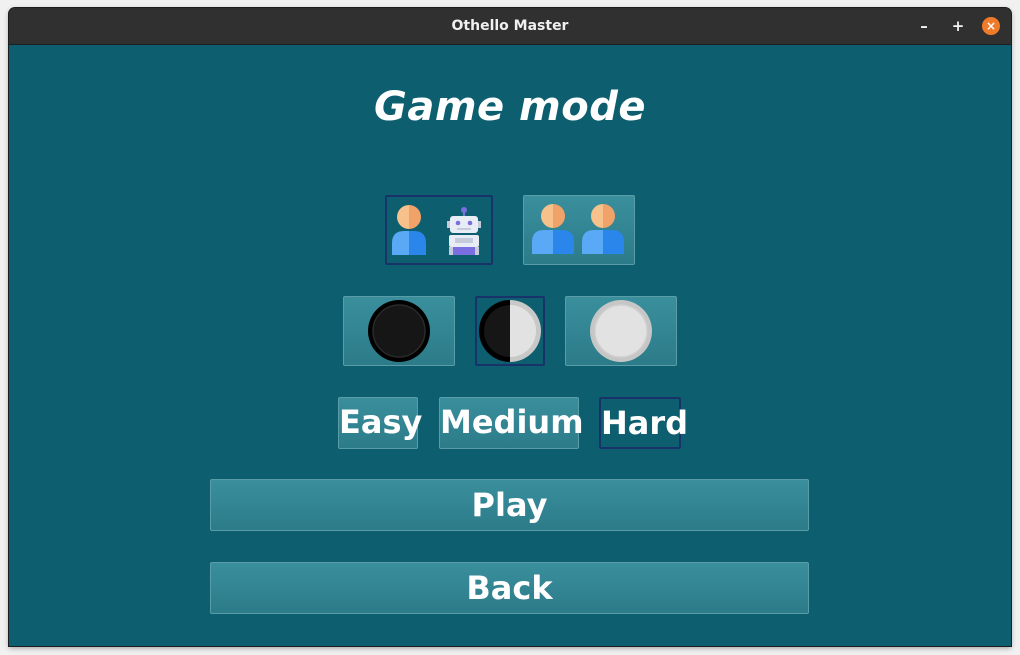  I want to click on color-white-button, so click(621, 331).